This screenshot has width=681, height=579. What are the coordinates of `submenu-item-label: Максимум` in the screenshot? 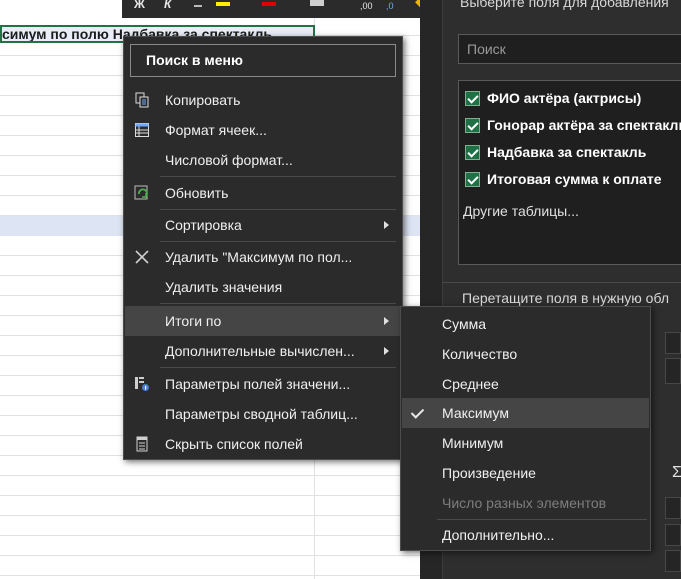 It's located at (475, 413).